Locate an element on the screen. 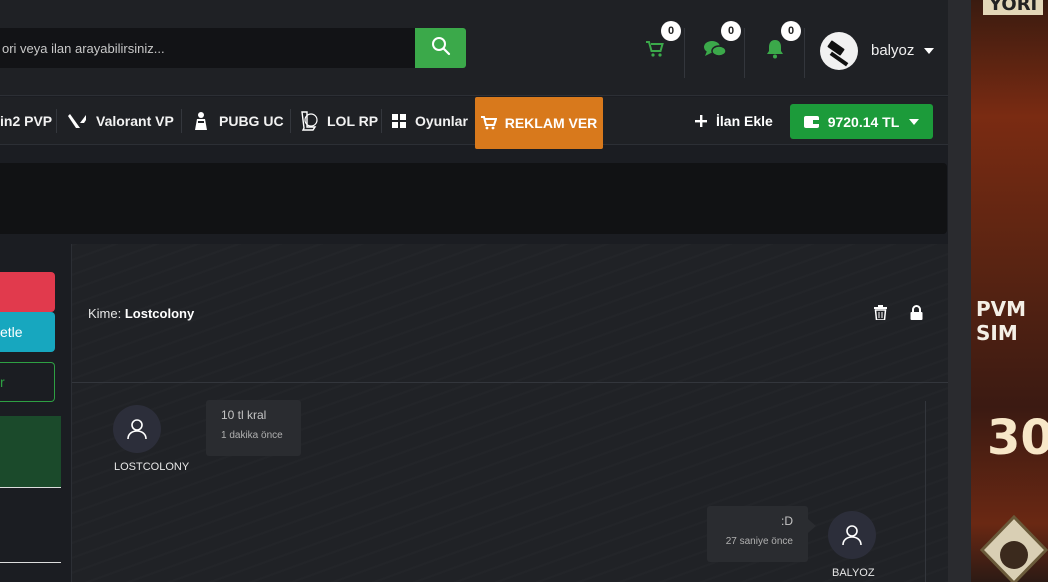 Image resolution: width=1048 pixels, height=582 pixels. balance-amount: 9720.14 TL is located at coordinates (863, 121).